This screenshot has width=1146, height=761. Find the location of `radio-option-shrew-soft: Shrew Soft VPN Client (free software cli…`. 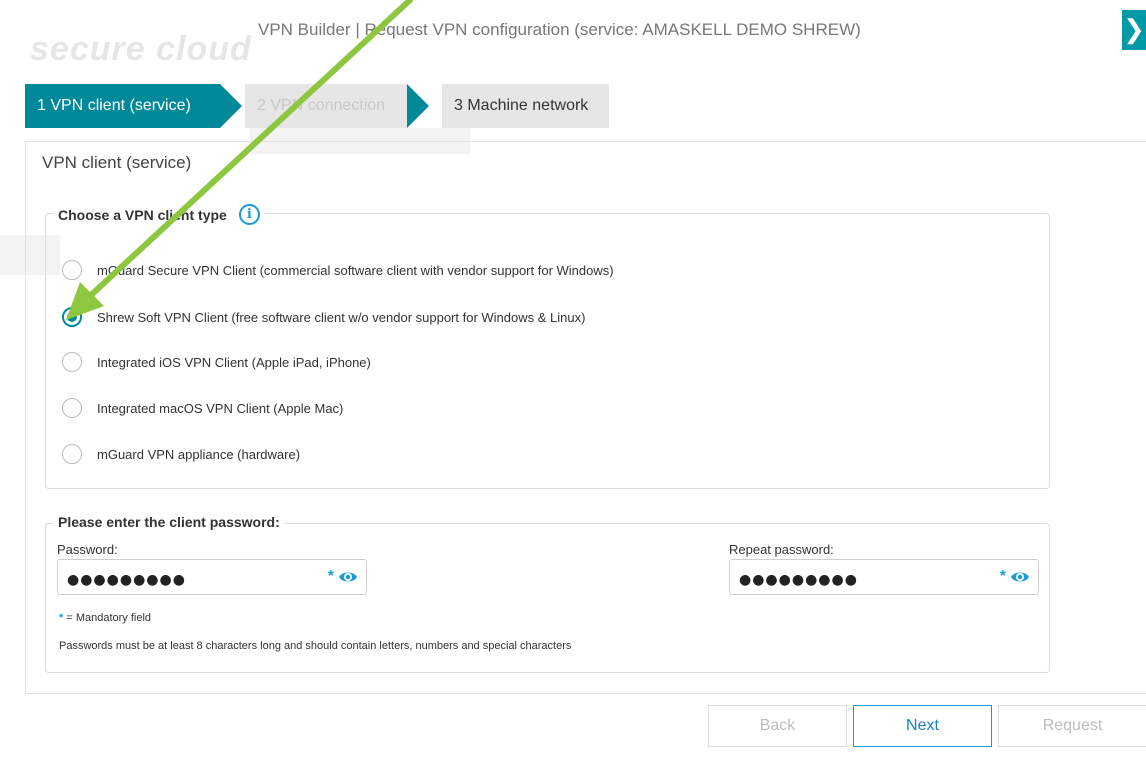

radio-option-shrew-soft: Shrew Soft VPN Client (free software cli… is located at coordinates (323, 317).